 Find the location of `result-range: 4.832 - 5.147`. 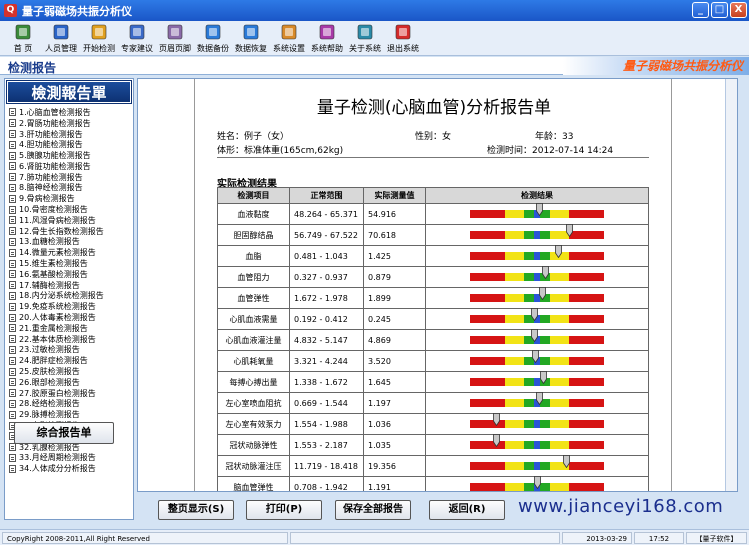

result-range: 4.832 - 5.147 is located at coordinates (326, 340).